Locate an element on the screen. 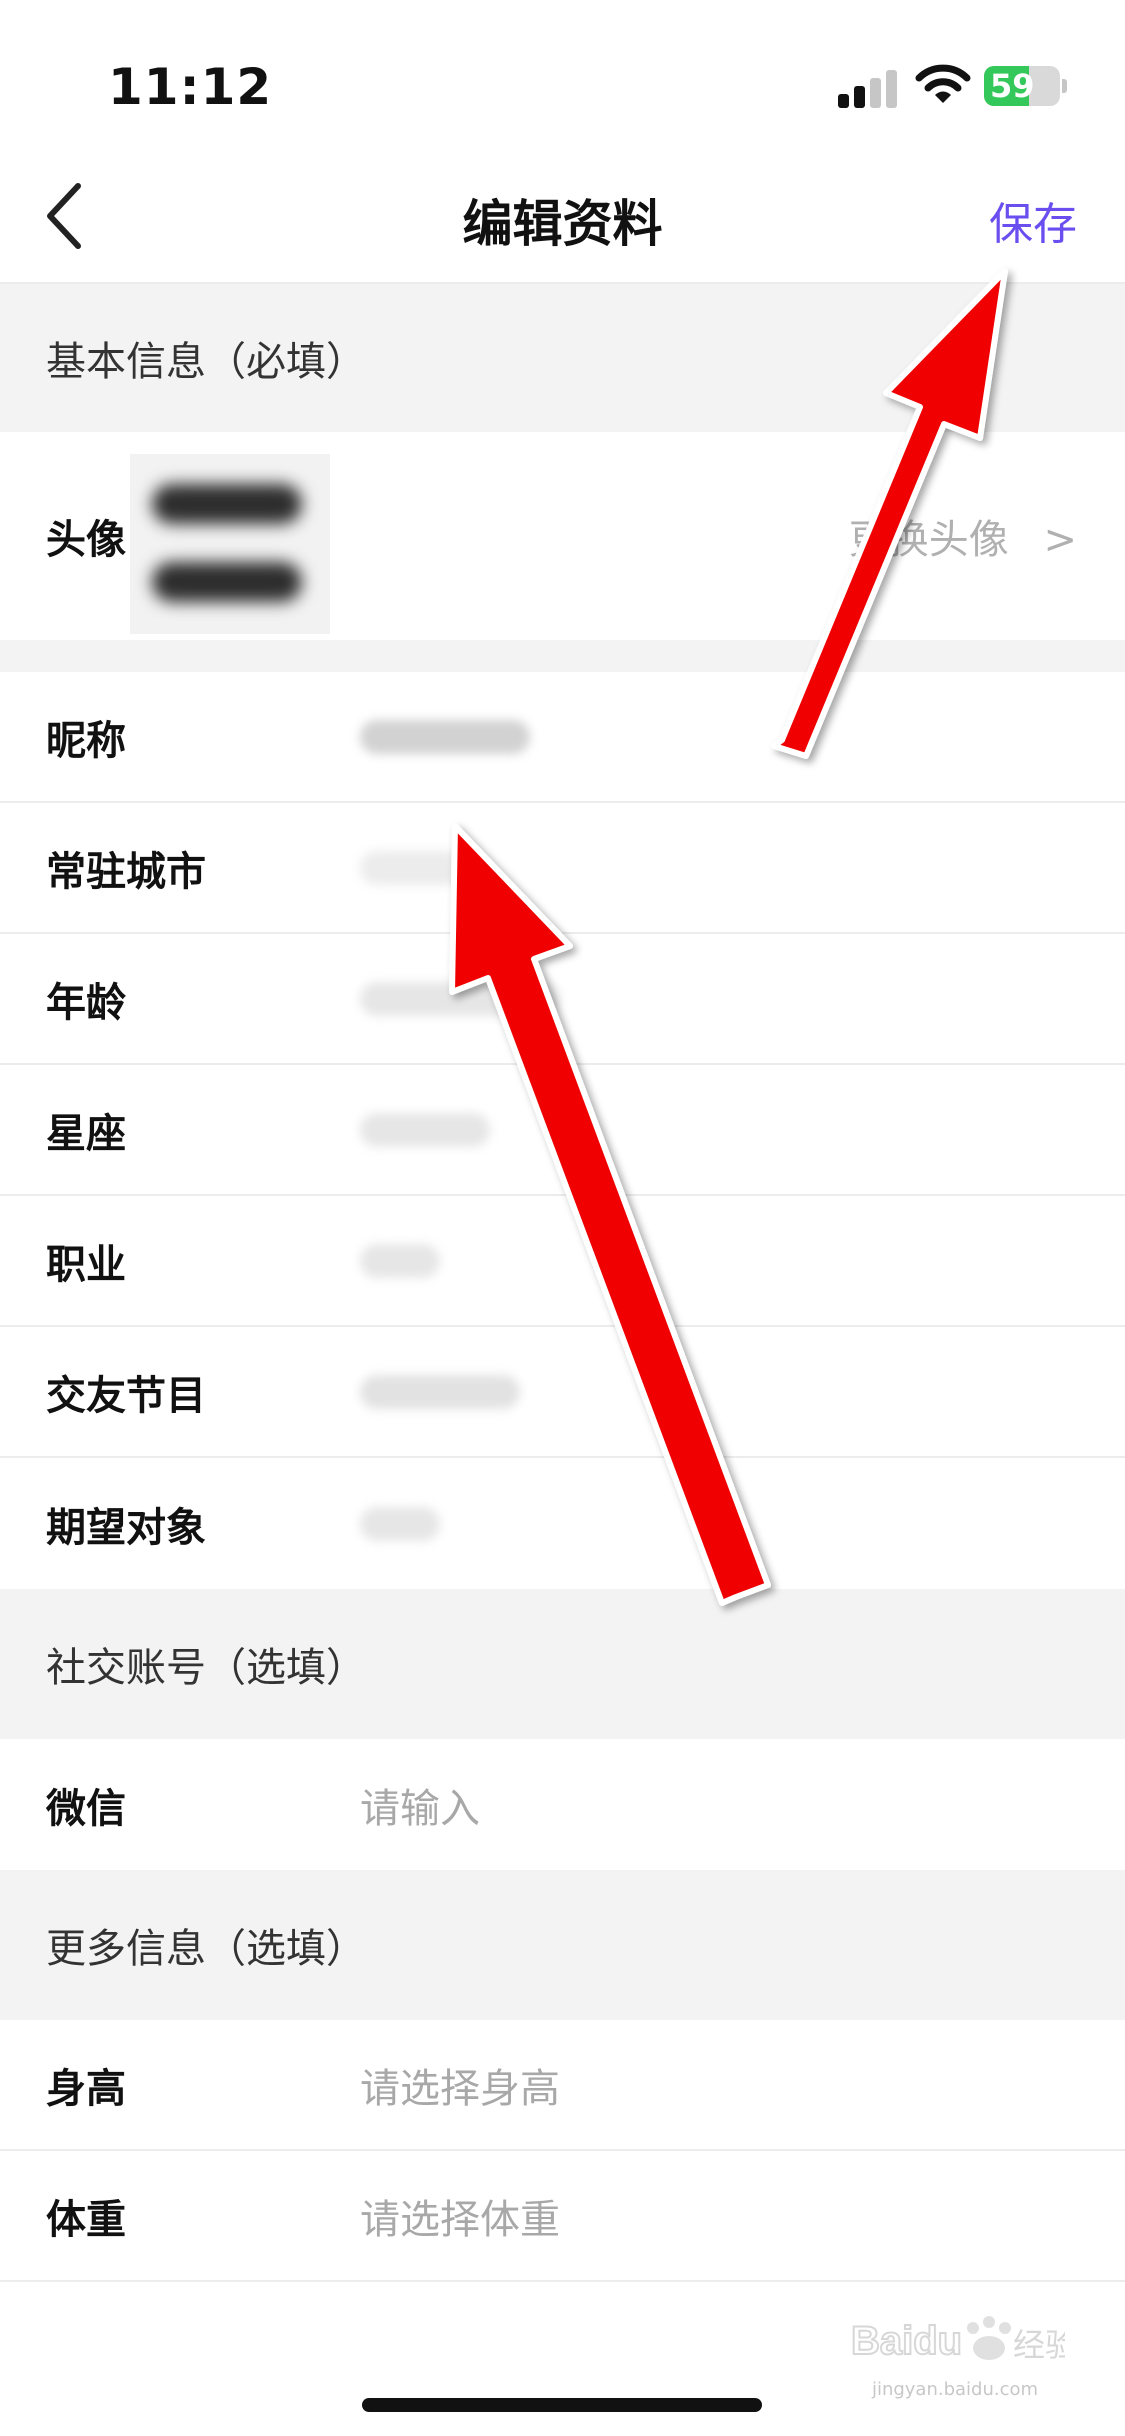 The height and width of the screenshot is (2436, 1125). field-row-city: 常驻城市 is located at coordinates (562, 868).